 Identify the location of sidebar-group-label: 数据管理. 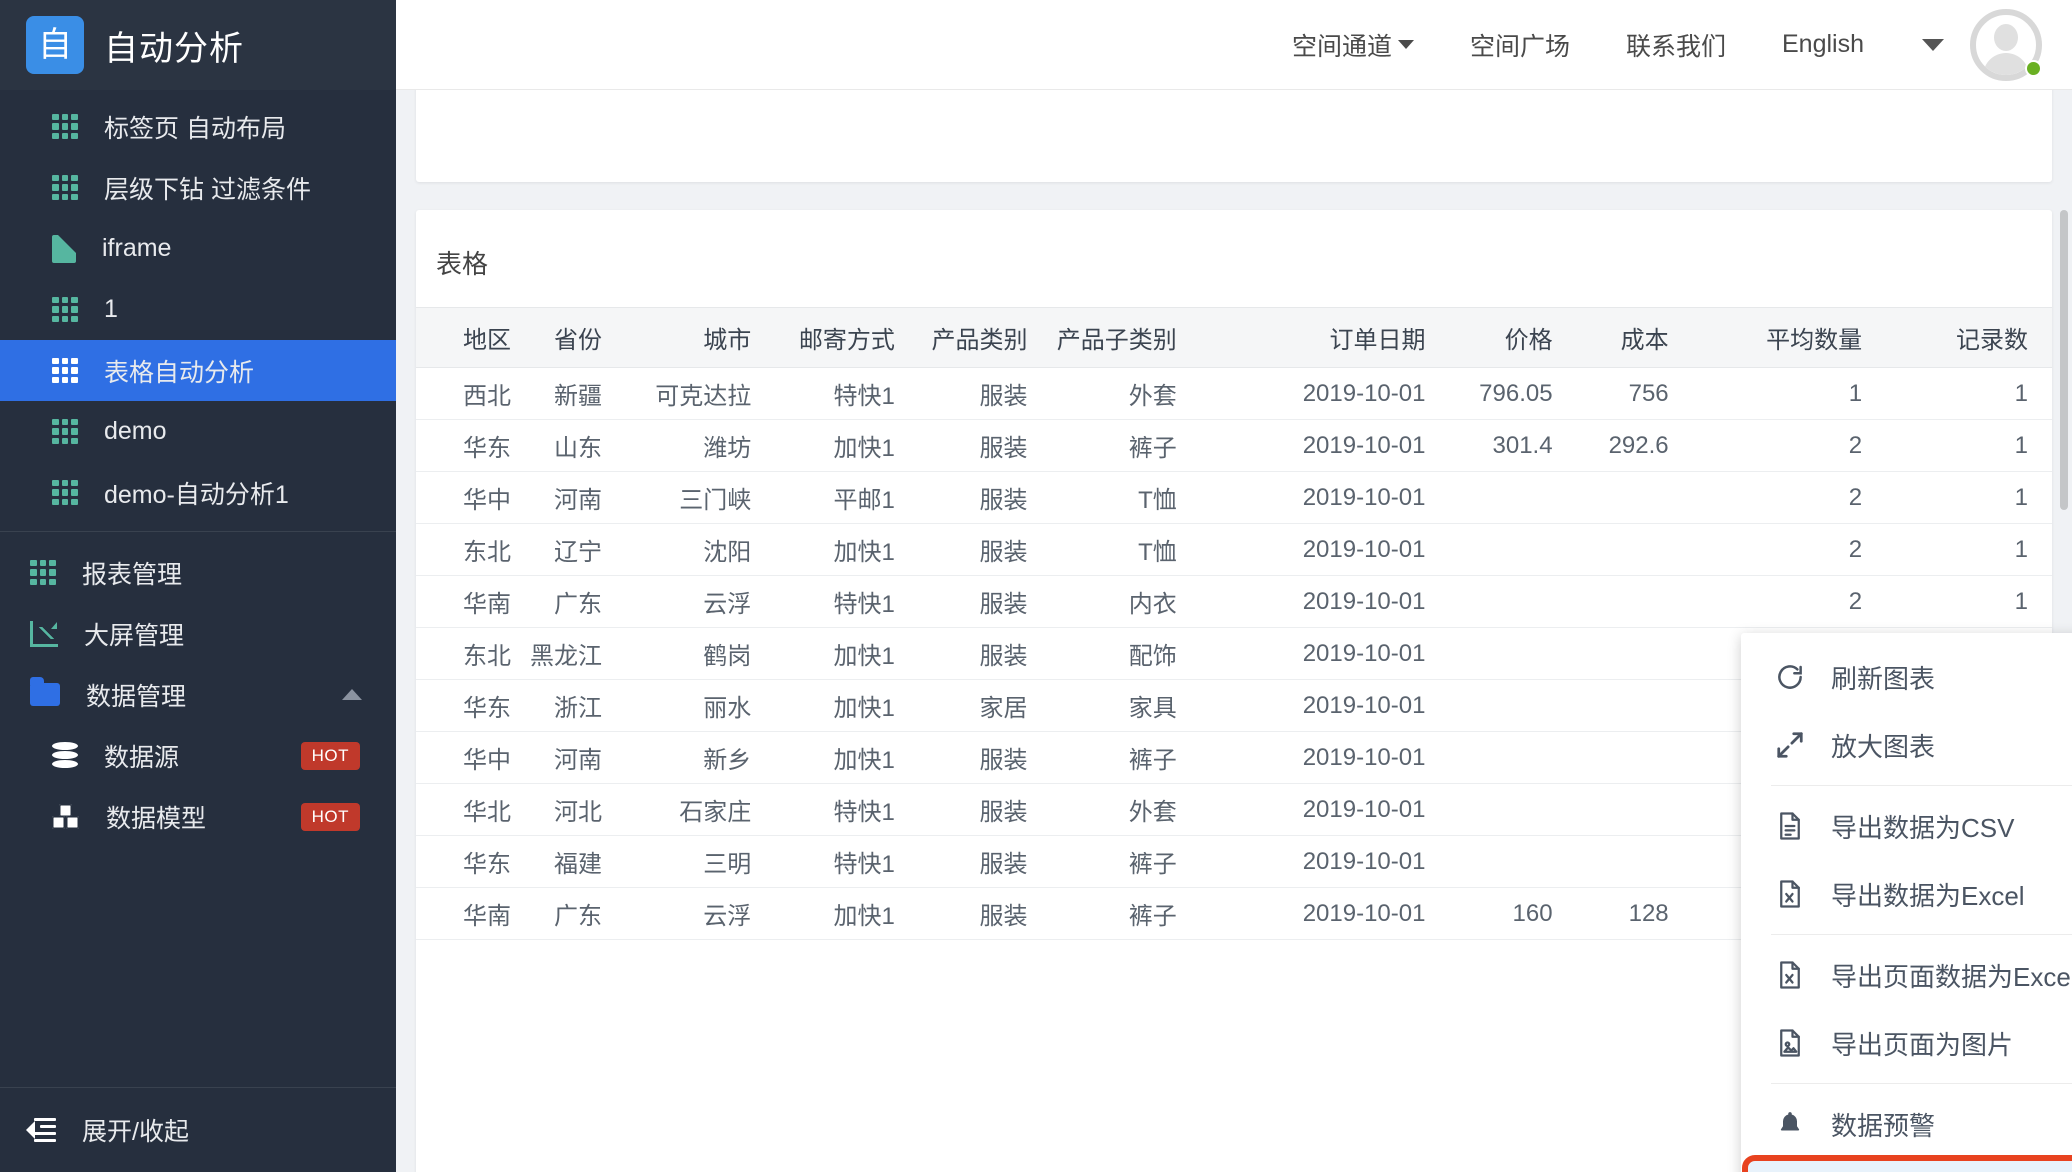
(136, 696).